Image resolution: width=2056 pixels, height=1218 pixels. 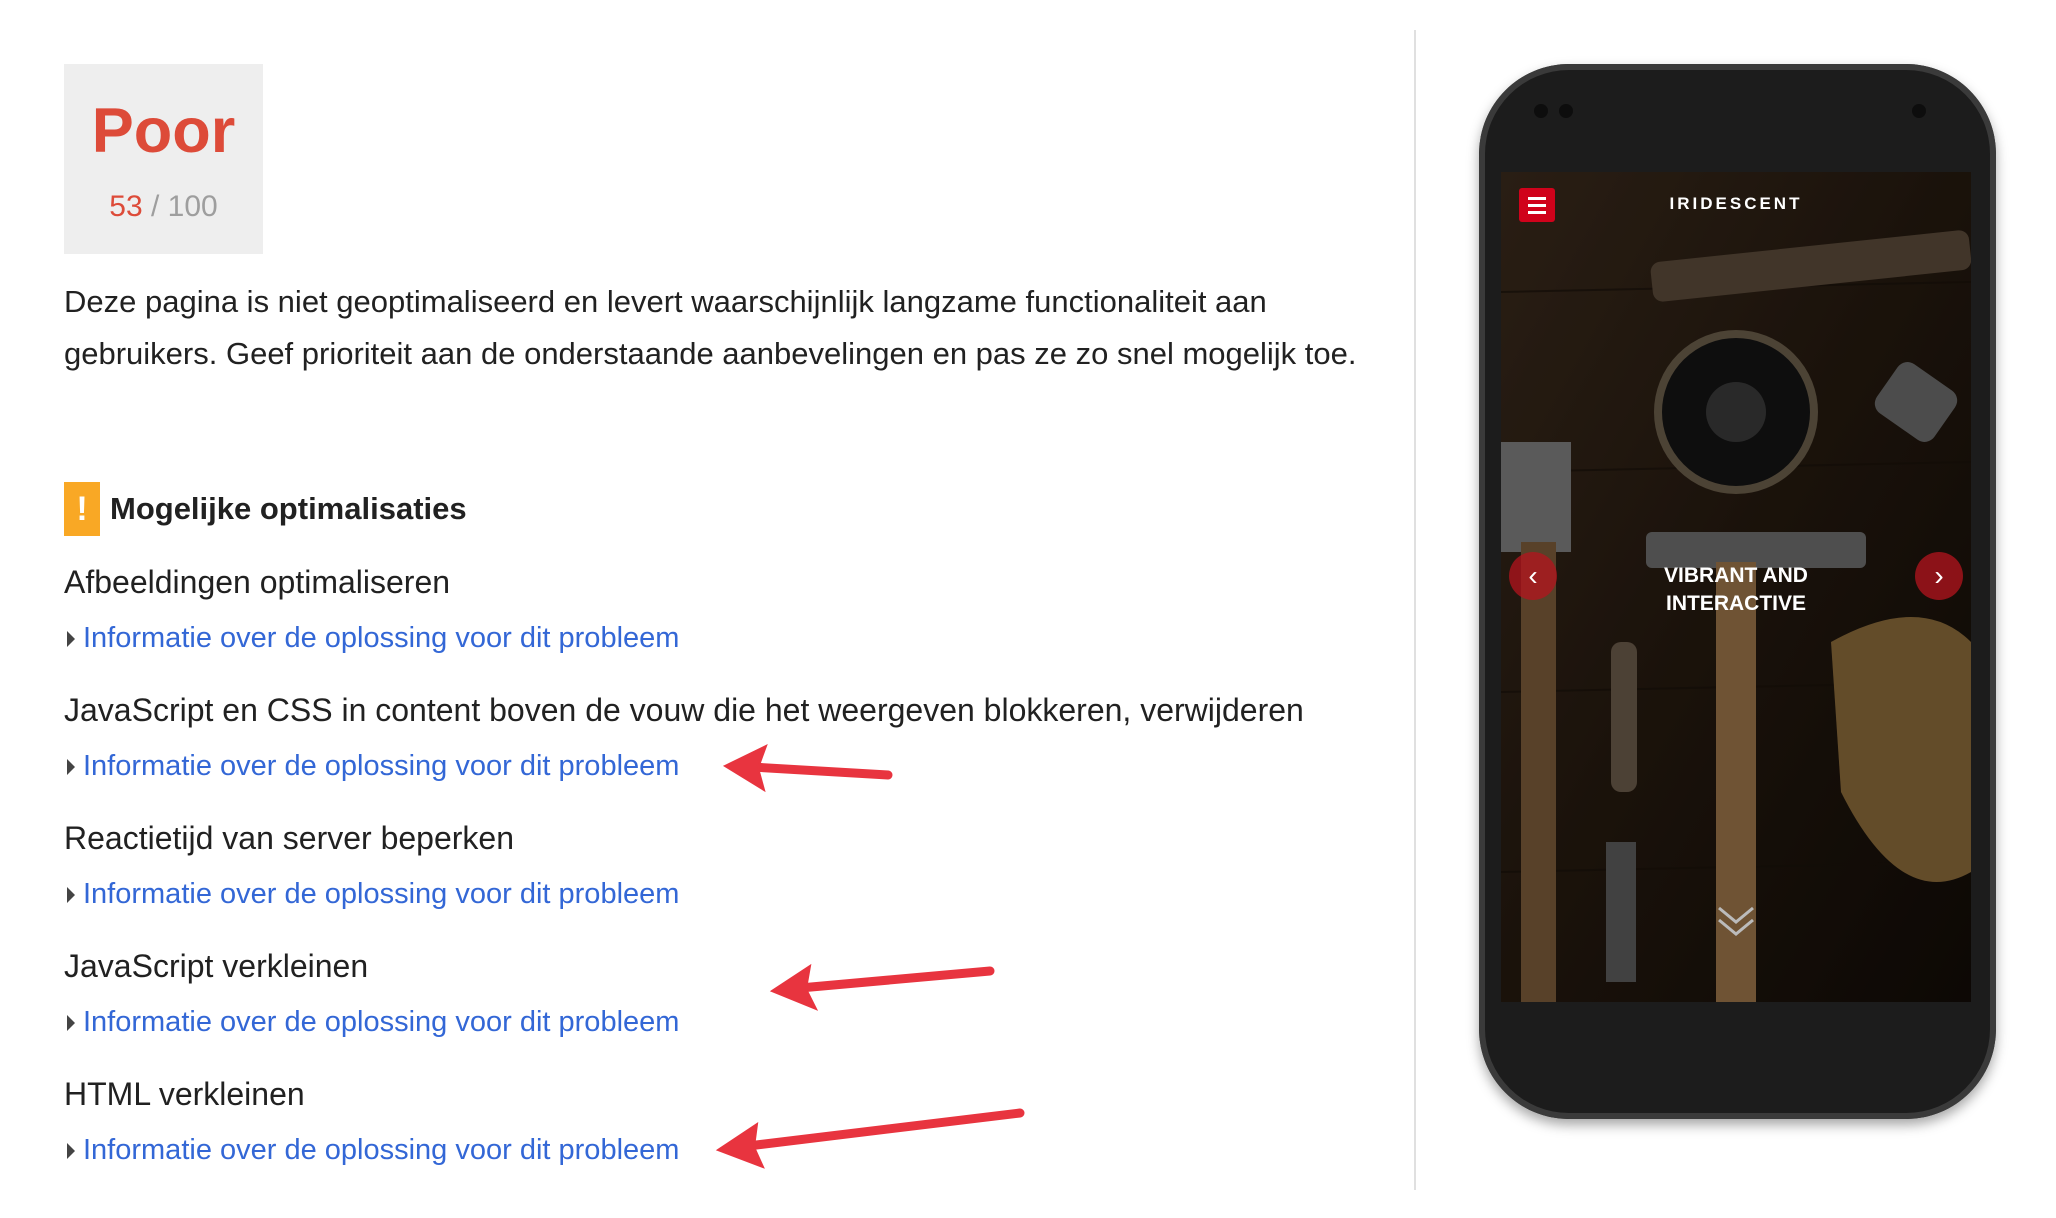 What do you see at coordinates (82, 509) in the screenshot?
I see `warning-icon: !` at bounding box center [82, 509].